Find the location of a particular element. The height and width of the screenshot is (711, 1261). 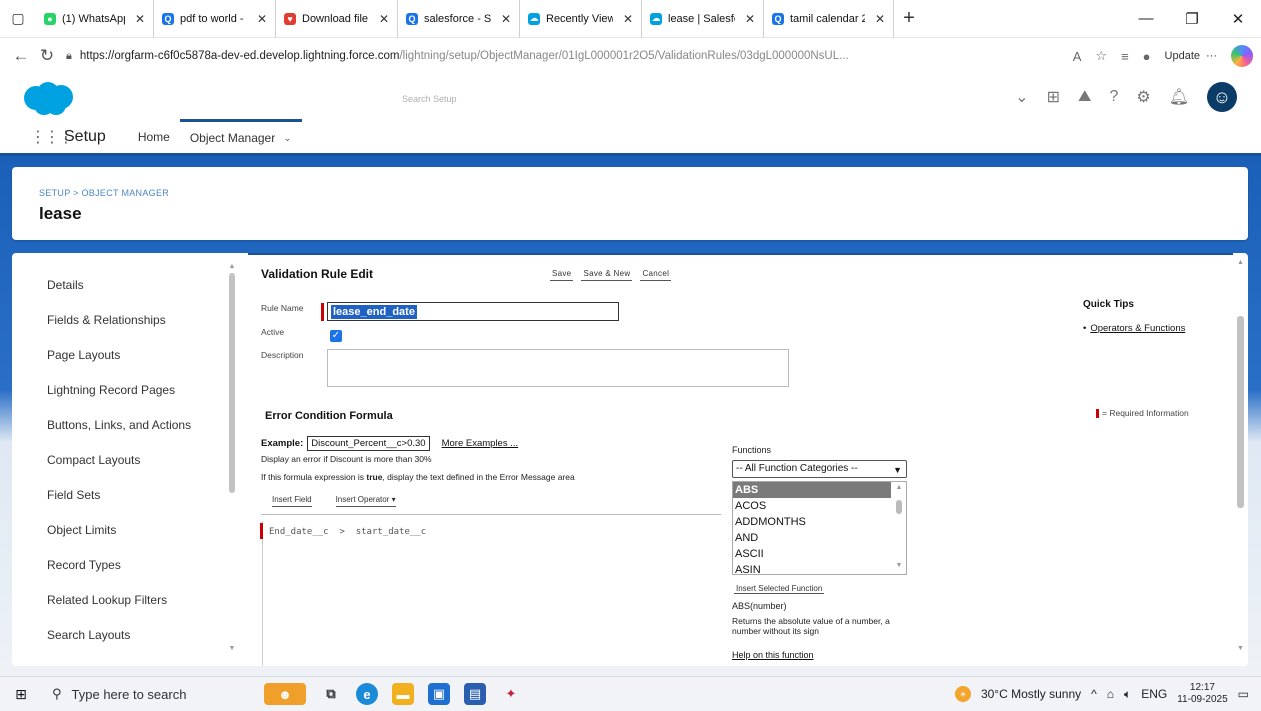

salesforce-logo-icon is located at coordinates (48, 98).